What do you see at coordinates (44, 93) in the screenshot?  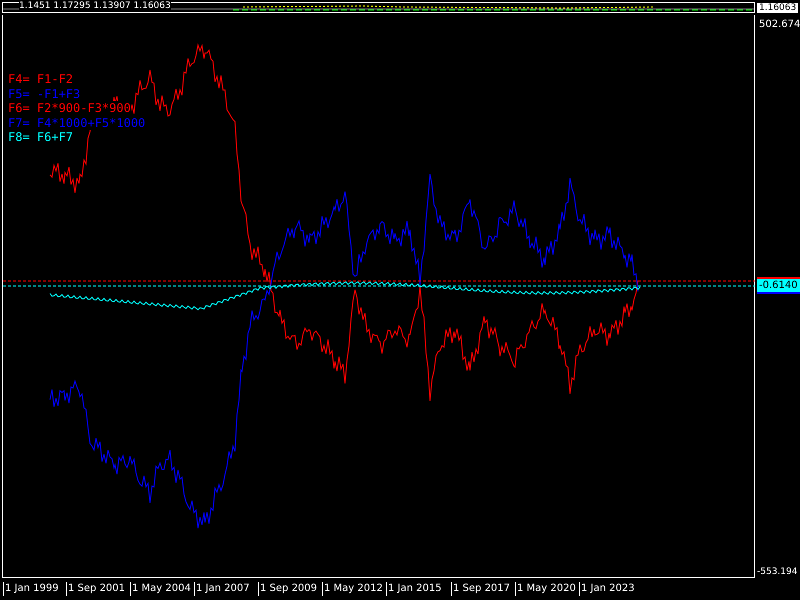 I see `formula-label: F5= -F1+F3` at bounding box center [44, 93].